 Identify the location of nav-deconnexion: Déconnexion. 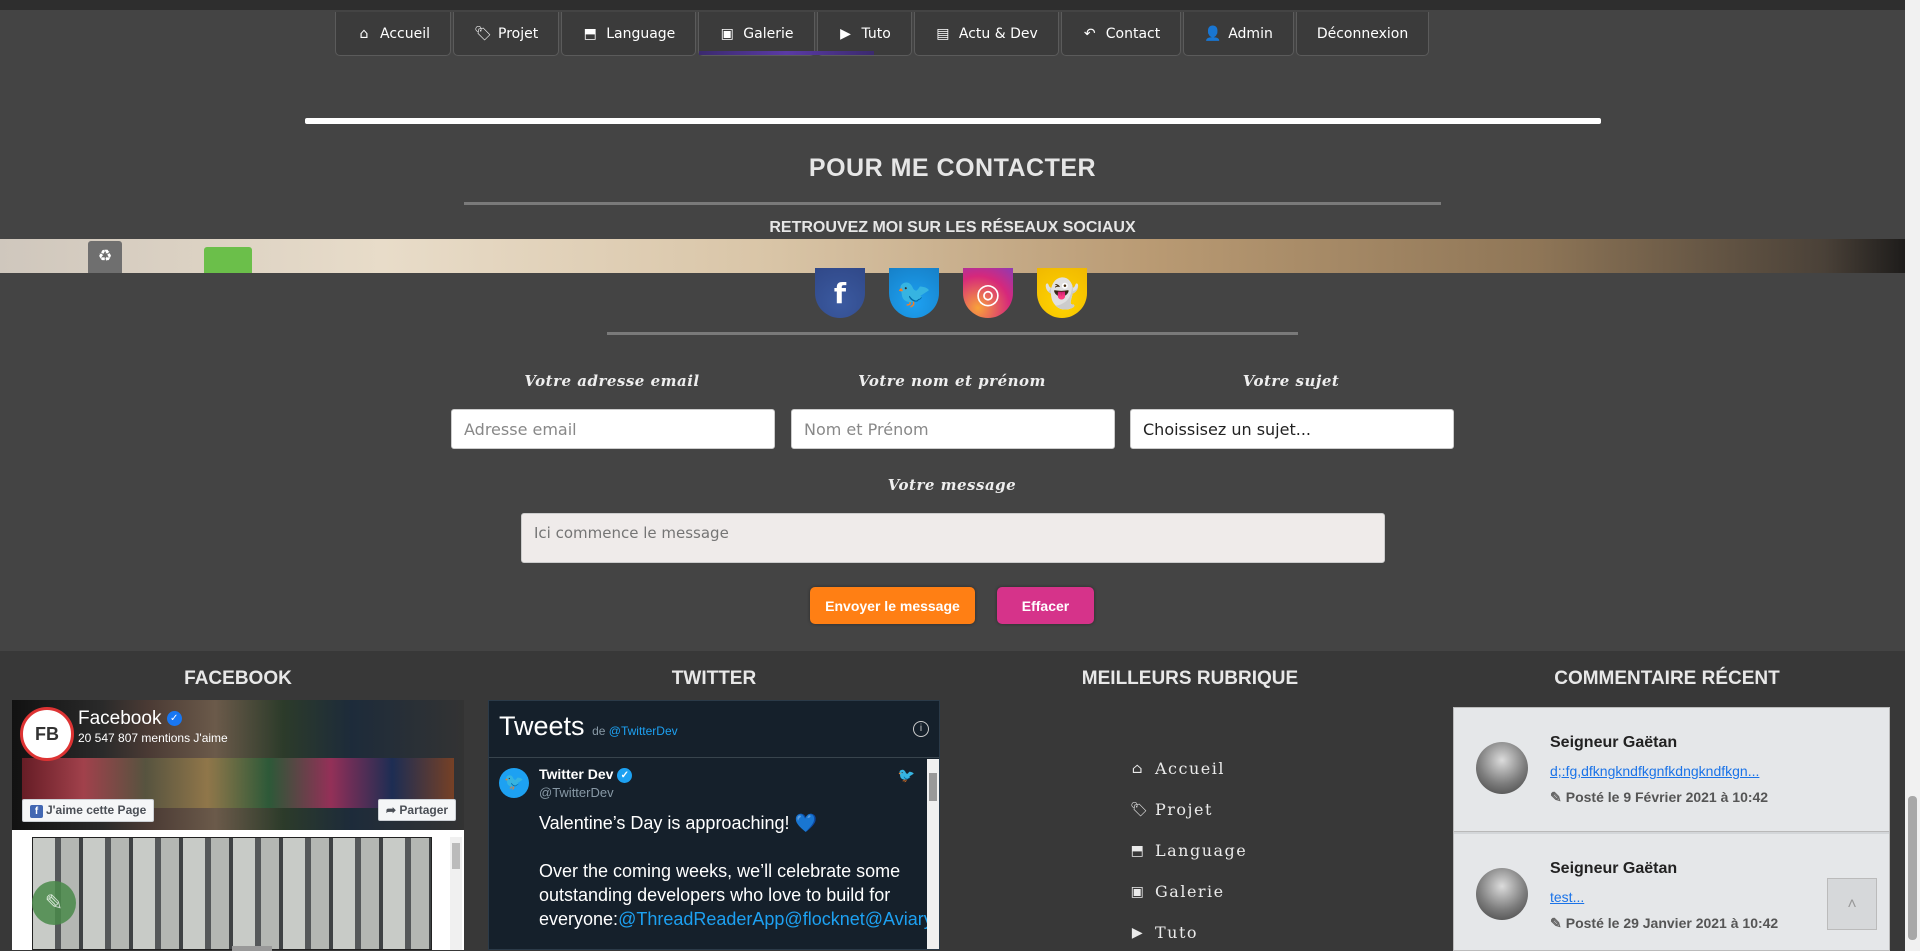
(1362, 34).